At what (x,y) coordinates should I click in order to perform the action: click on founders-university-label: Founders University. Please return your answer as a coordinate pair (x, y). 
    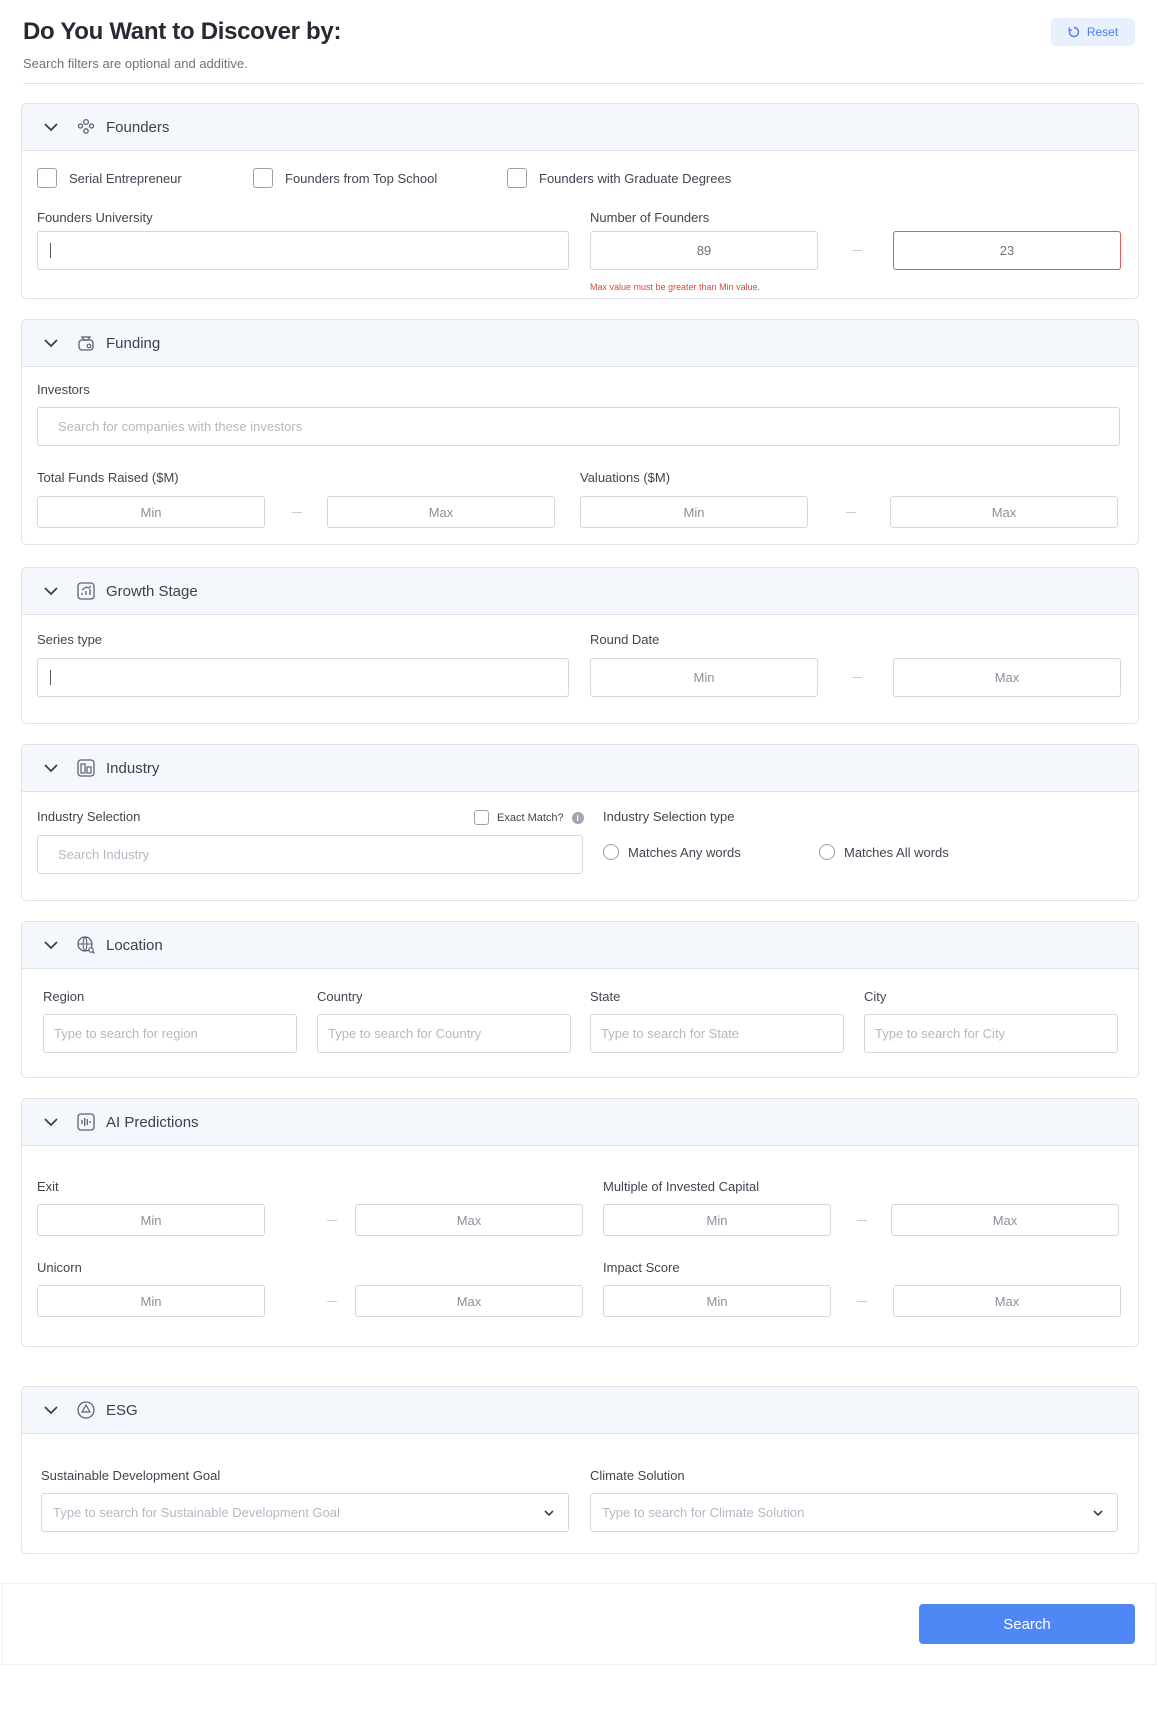
    Looking at the image, I should click on (95, 217).